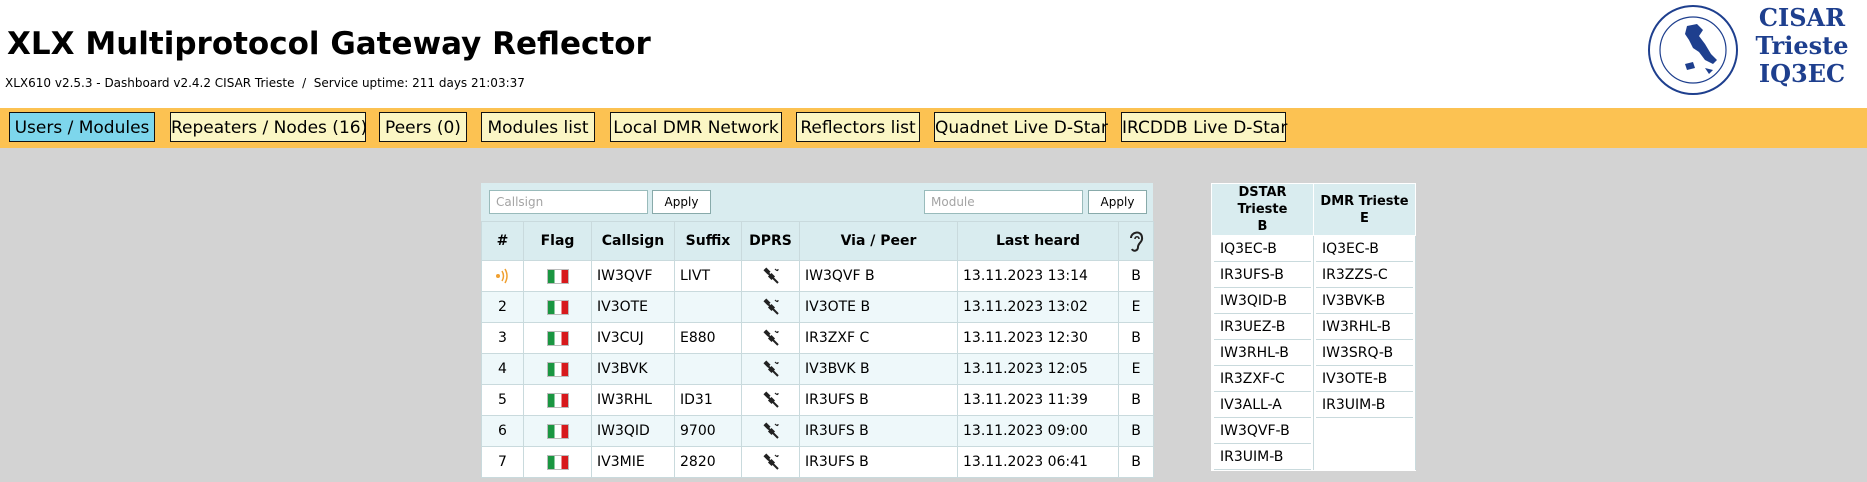 Image resolution: width=1867 pixels, height=482 pixels. I want to click on logo-line: Trieste, so click(1802, 45).